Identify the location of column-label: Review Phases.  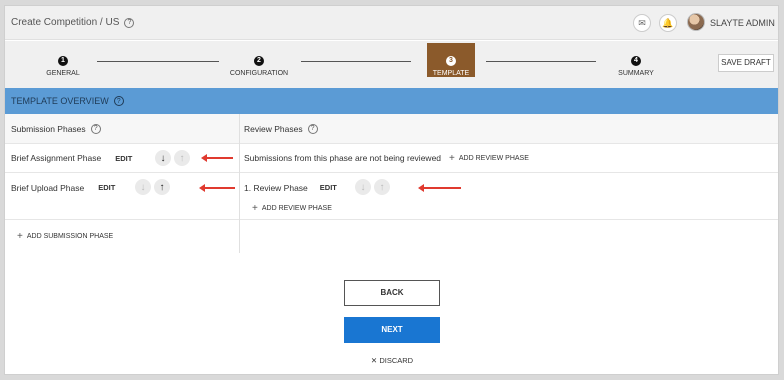
(273, 128).